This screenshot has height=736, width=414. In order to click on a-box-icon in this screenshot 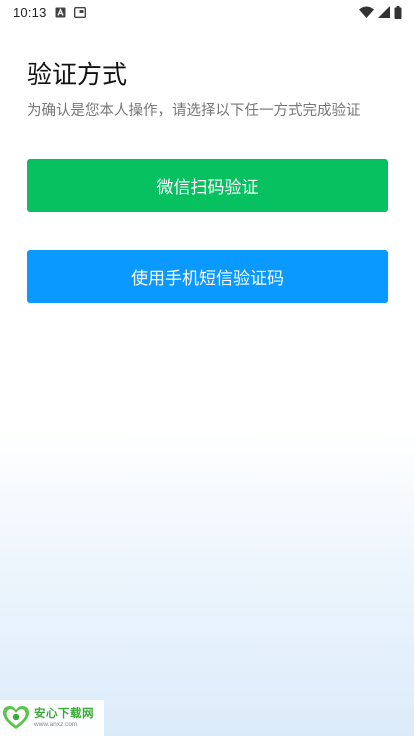, I will do `click(60, 12)`.